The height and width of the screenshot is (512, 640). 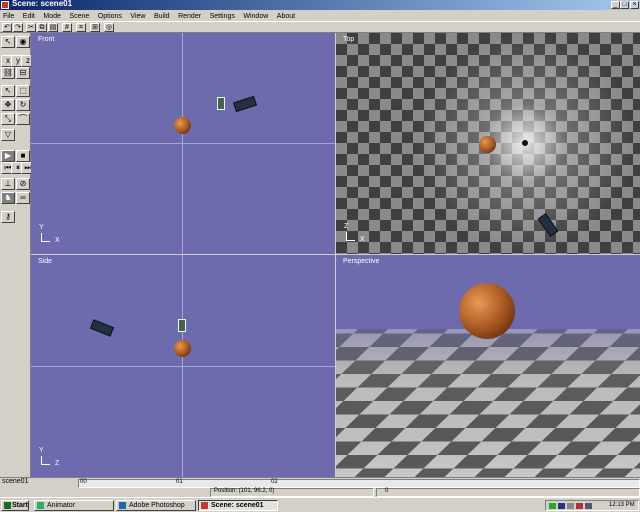 What do you see at coordinates (320, 27) in the screenshot?
I see `toolbar: ↶ ↷ ✂ ⧉ ▤ # ⌗ ⊞ ◎` at bounding box center [320, 27].